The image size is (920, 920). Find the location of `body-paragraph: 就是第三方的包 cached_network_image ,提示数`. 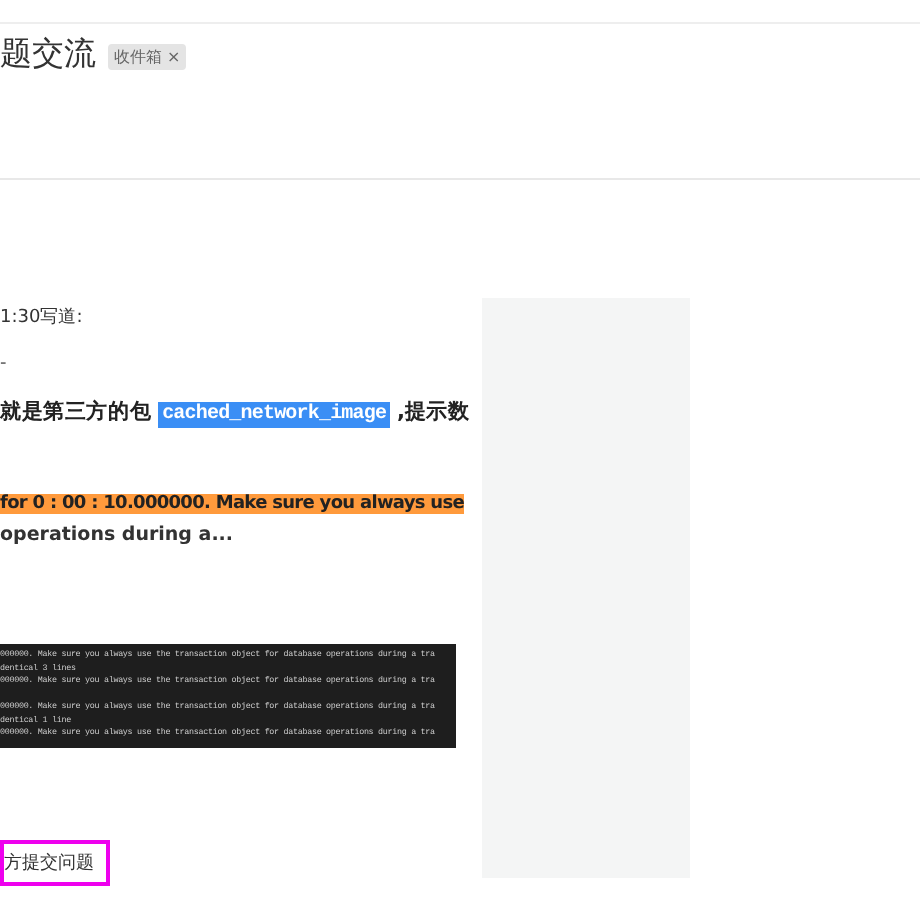

body-paragraph: 就是第三方的包 cached_network_image ,提示数 is located at coordinates (236, 412).